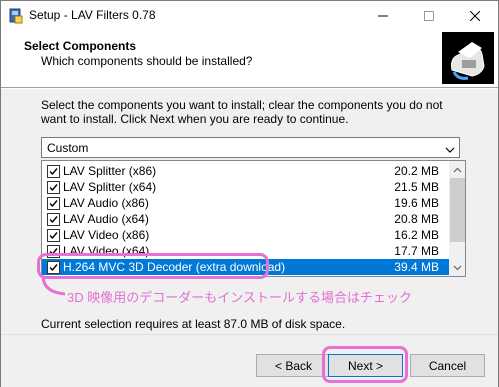 This screenshot has height=387, width=499. I want to click on minimize-button, so click(383, 15).